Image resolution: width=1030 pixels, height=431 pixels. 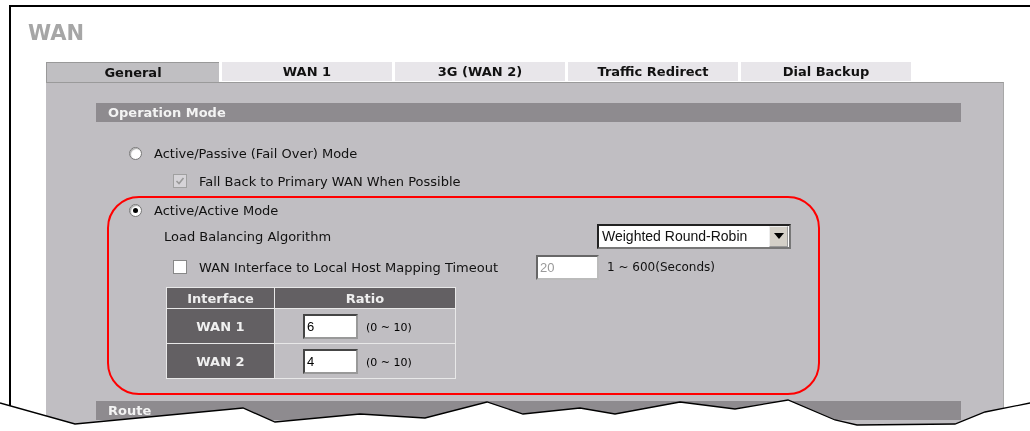 I want to click on tab: WAN 1, so click(x=307, y=71).